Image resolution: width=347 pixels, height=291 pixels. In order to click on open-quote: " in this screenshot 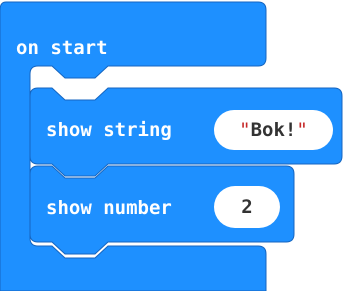, I will do `click(245, 130)`.